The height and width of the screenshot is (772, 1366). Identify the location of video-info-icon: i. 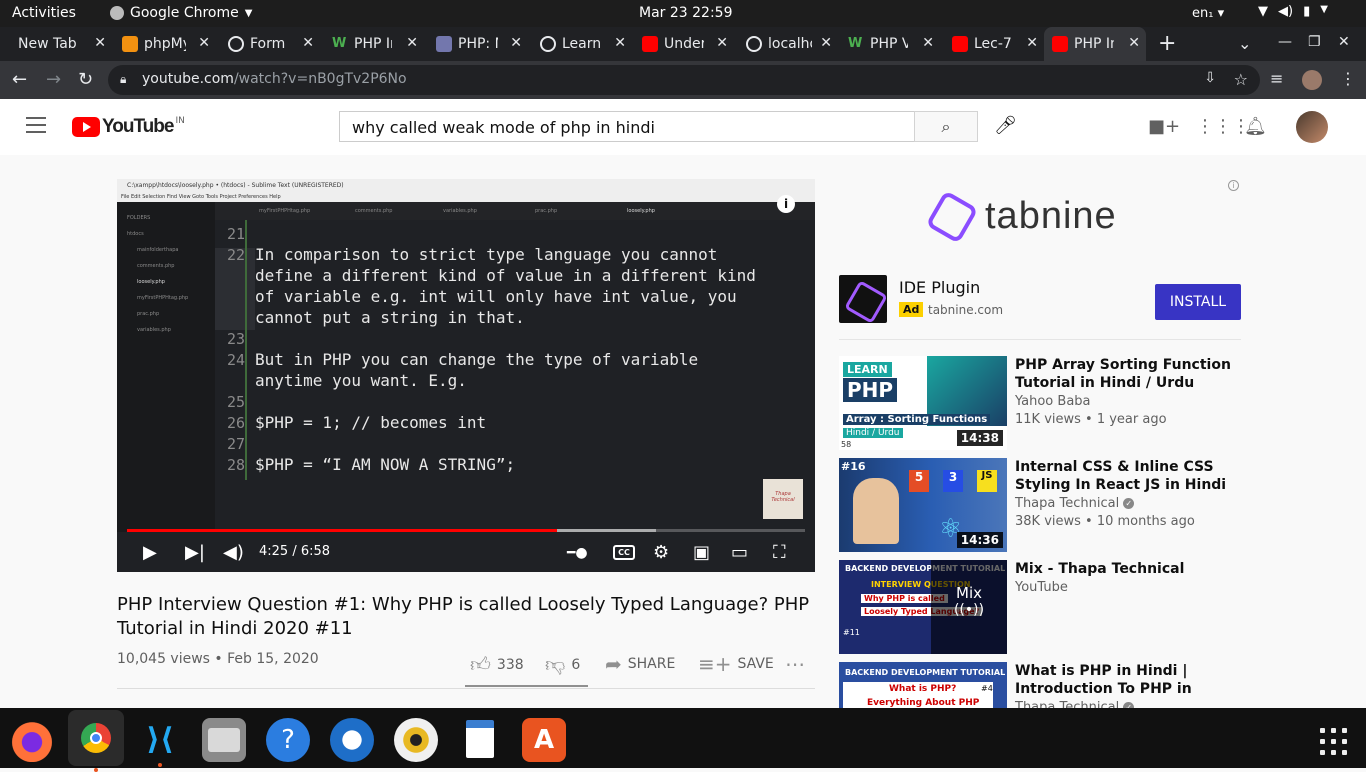
(786, 204).